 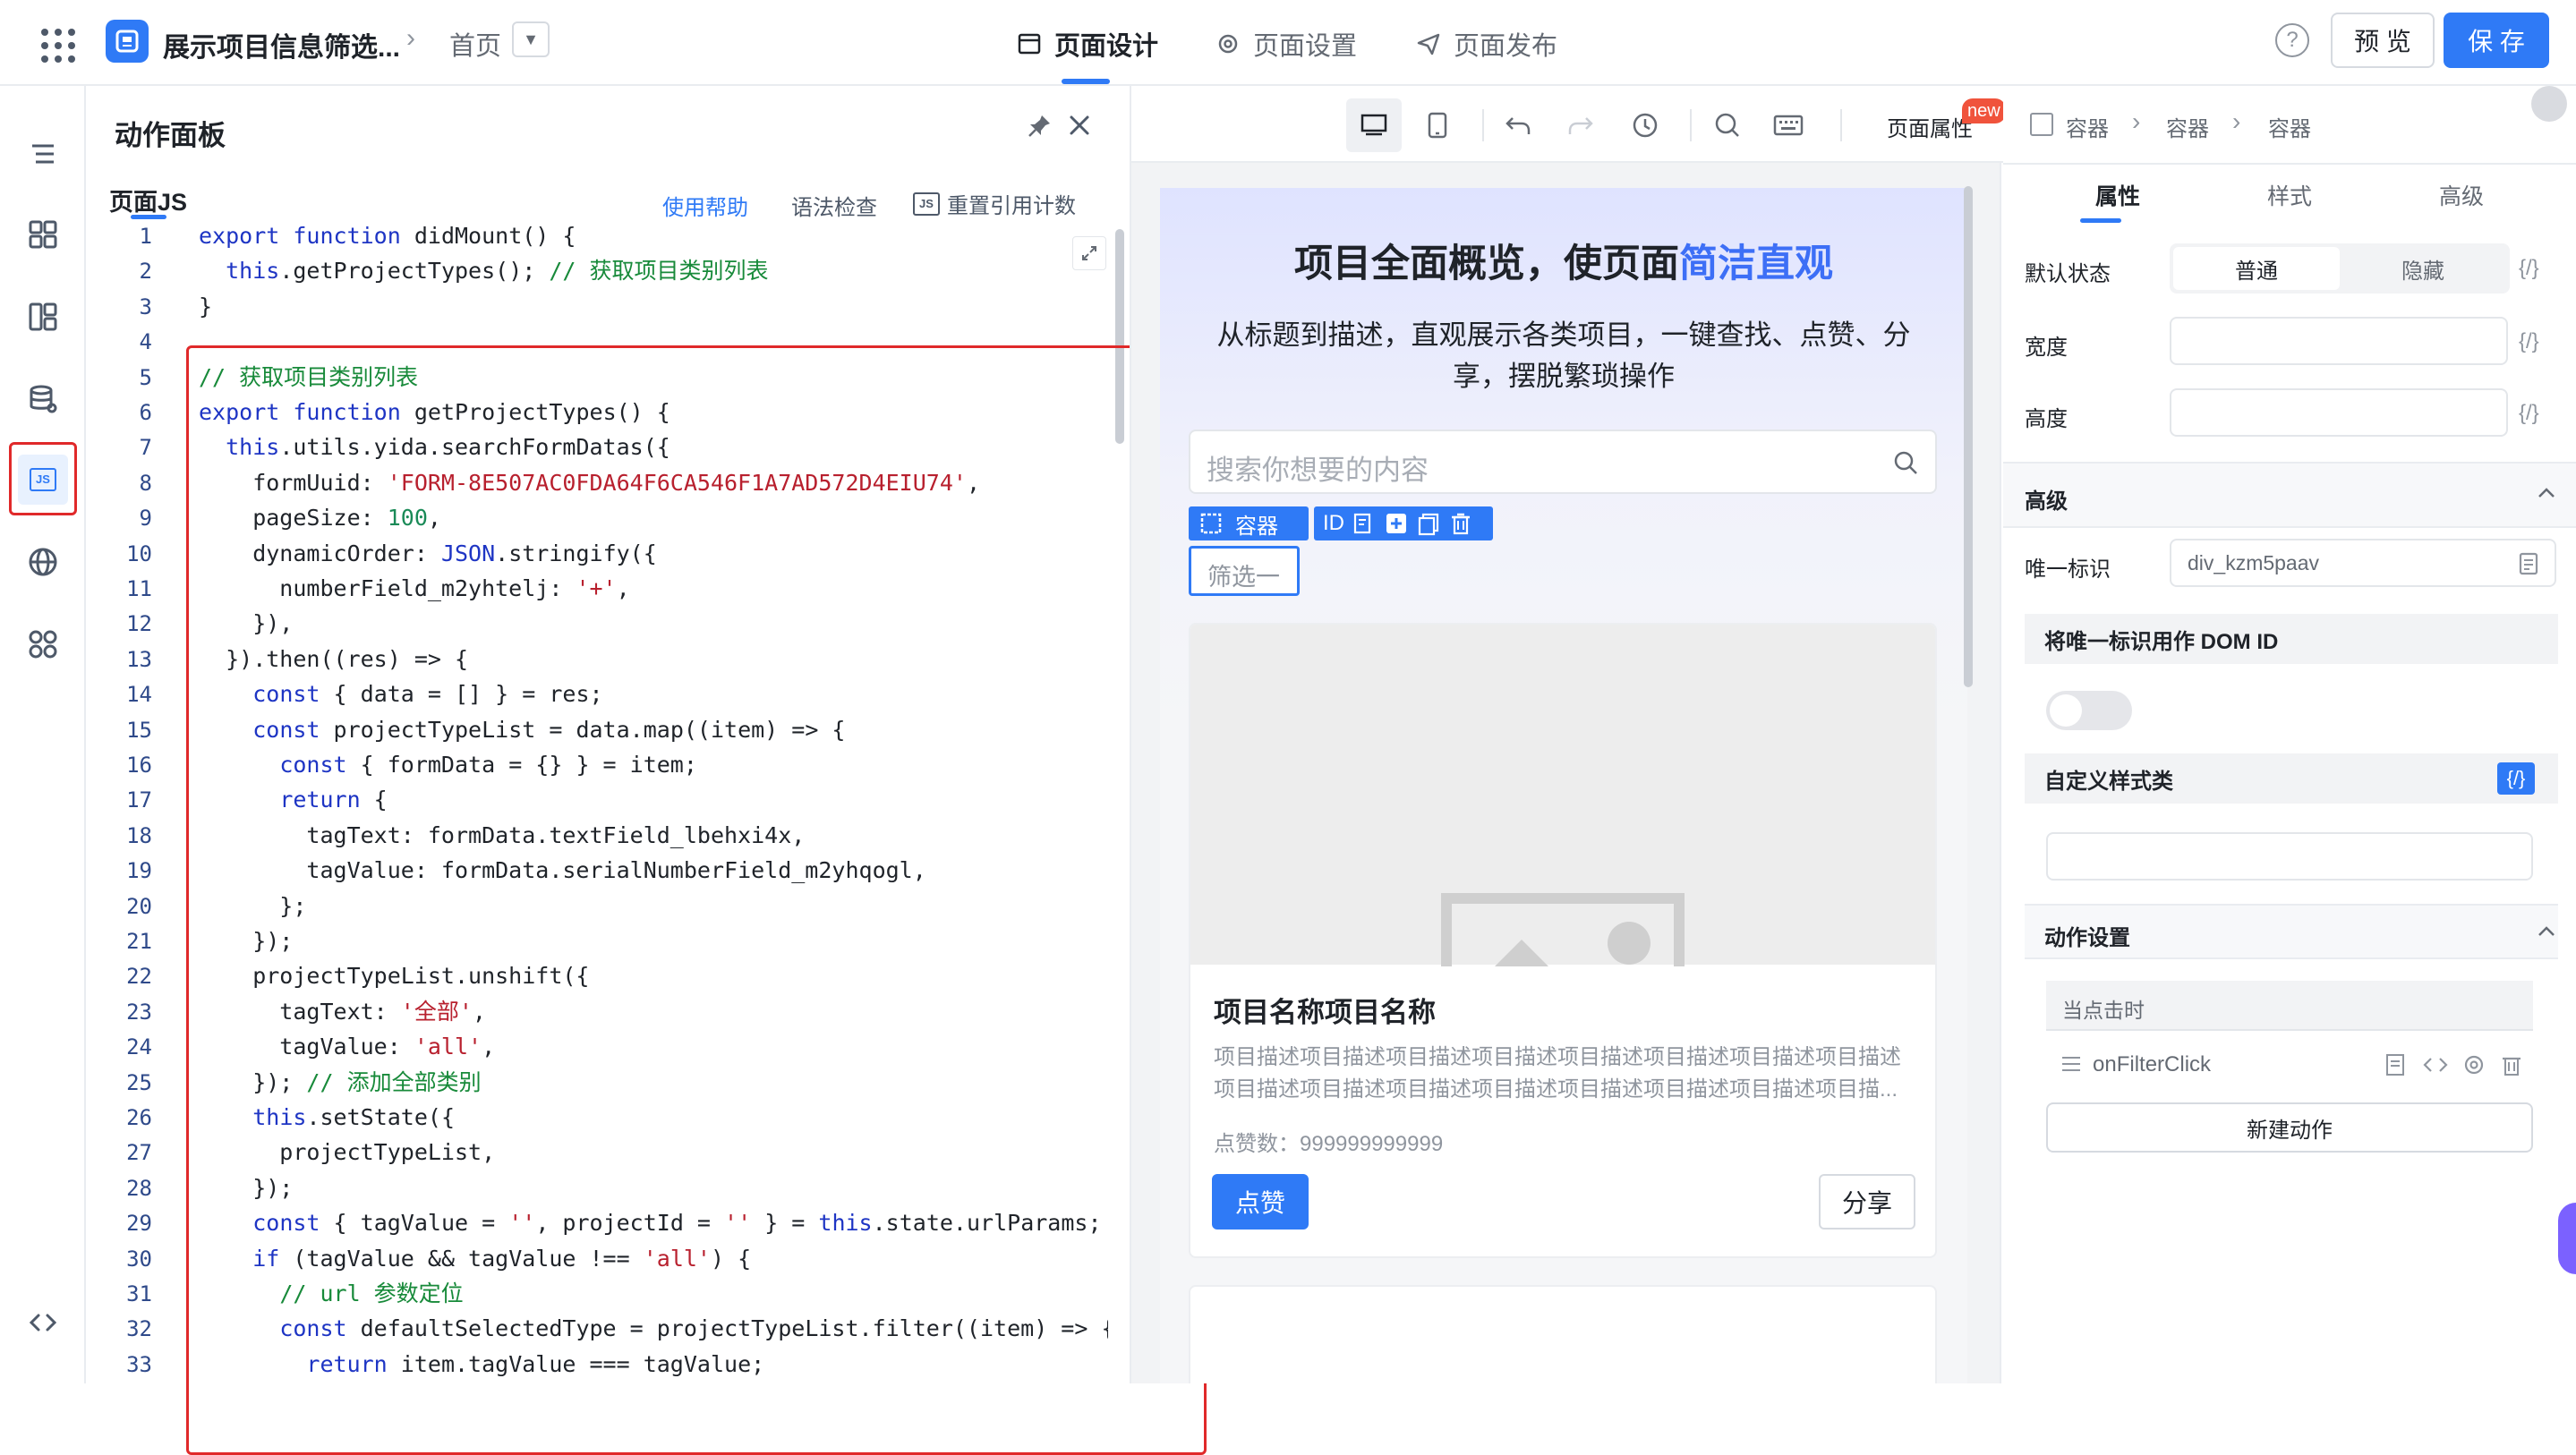 I want to click on outline-icon, so click(x=43, y=154).